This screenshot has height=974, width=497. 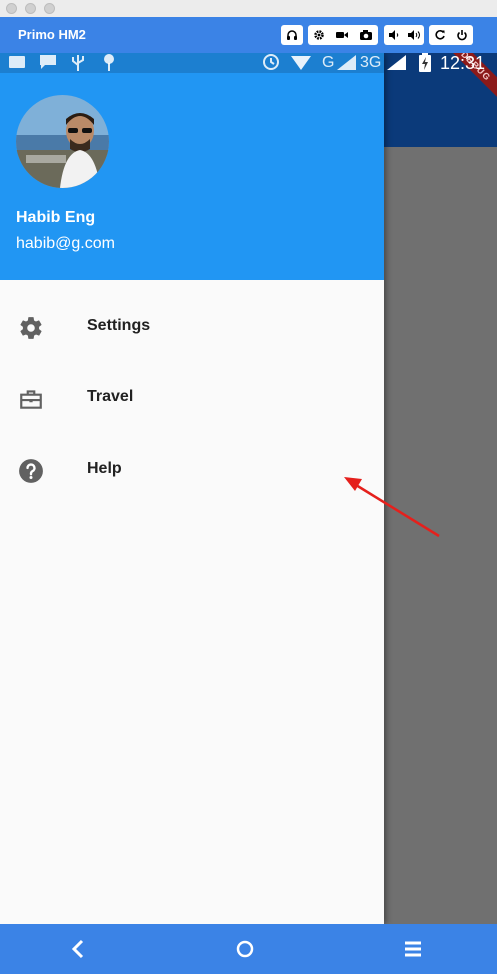 What do you see at coordinates (248, 9) in the screenshot?
I see `window-titlebar` at bounding box center [248, 9].